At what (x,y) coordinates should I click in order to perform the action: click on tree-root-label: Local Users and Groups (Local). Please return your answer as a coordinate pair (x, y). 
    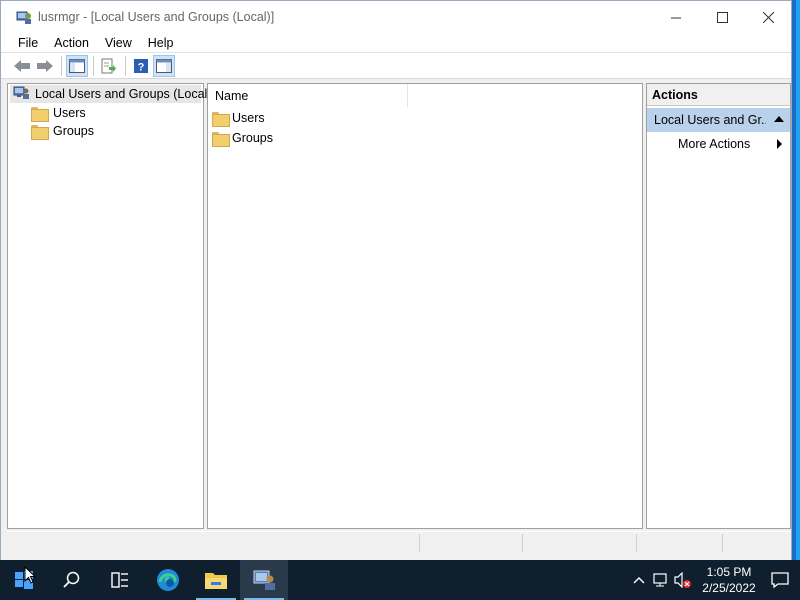
    Looking at the image, I should click on (123, 94).